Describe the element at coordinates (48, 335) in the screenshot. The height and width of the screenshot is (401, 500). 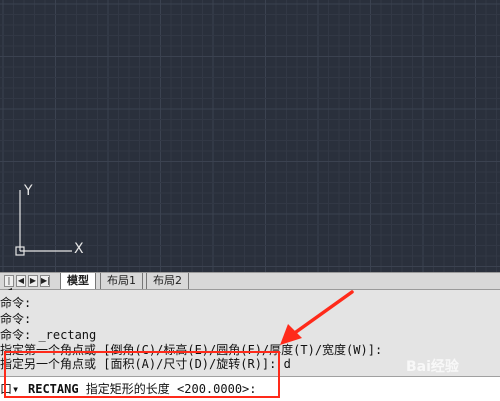
I see `history-line: 命令: _rectang` at that location.